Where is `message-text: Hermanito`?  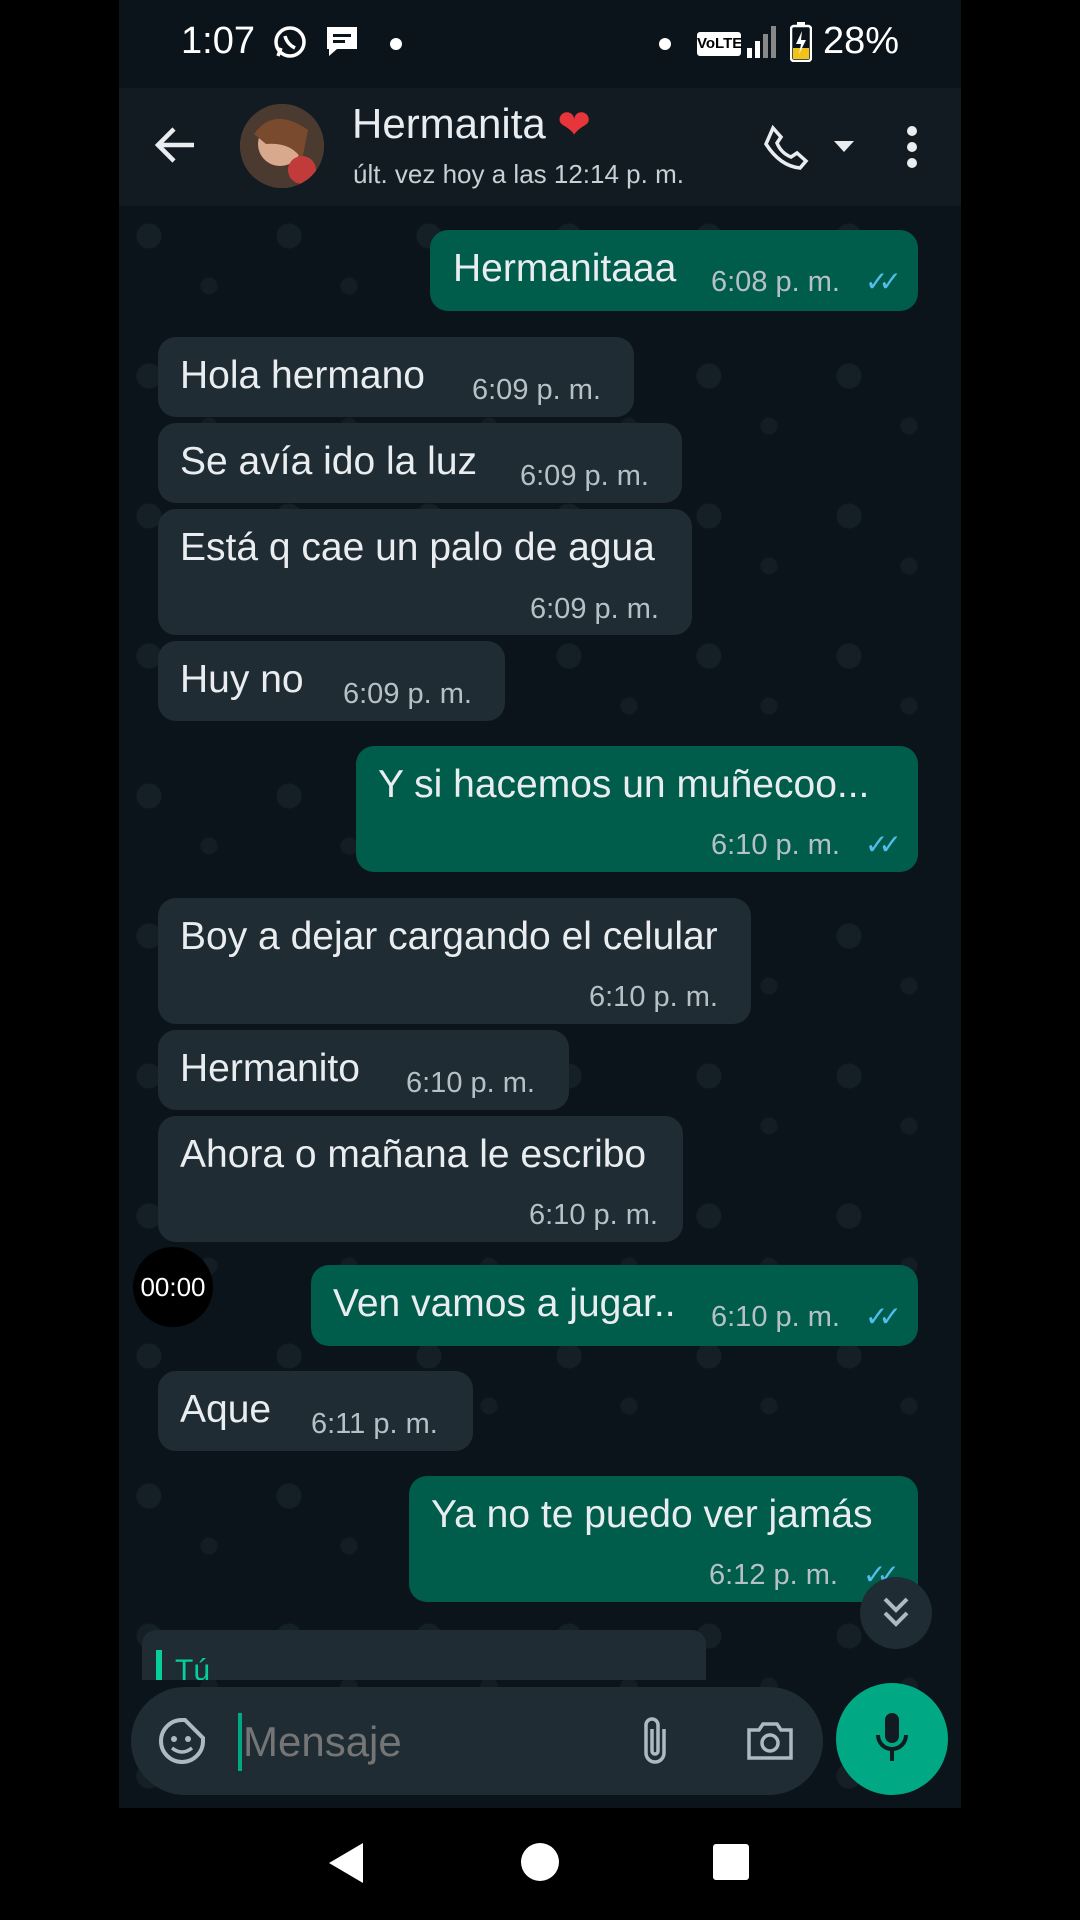 message-text: Hermanito is located at coordinates (270, 1068).